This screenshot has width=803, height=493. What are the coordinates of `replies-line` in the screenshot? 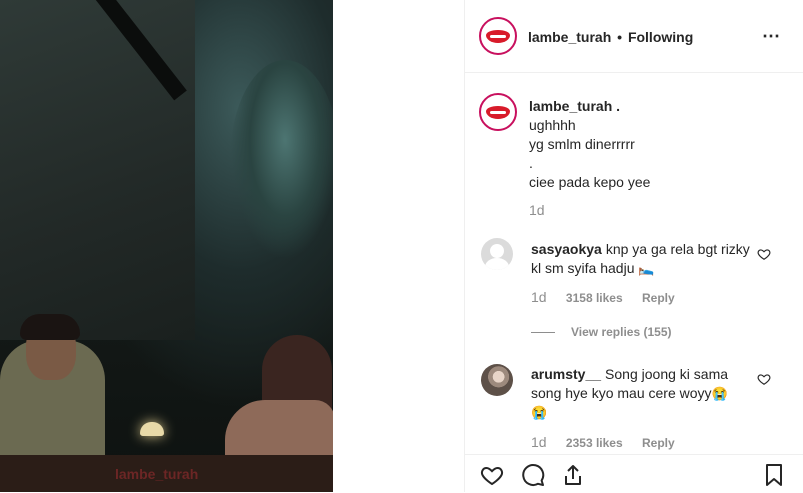 It's located at (543, 333).